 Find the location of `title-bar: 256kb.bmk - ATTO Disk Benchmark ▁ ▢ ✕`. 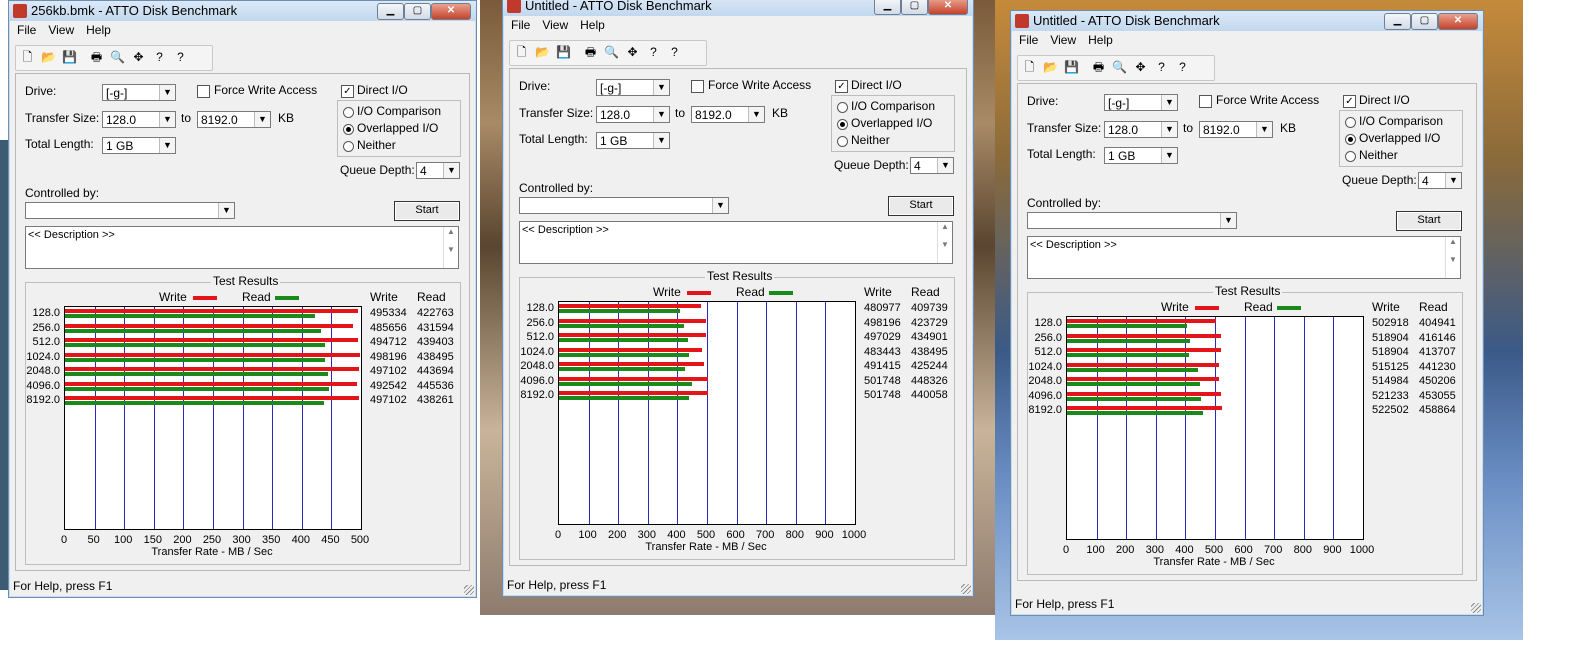

title-bar: 256kb.bmk - ATTO Disk Benchmark ▁ ▢ ✕ is located at coordinates (242, 11).